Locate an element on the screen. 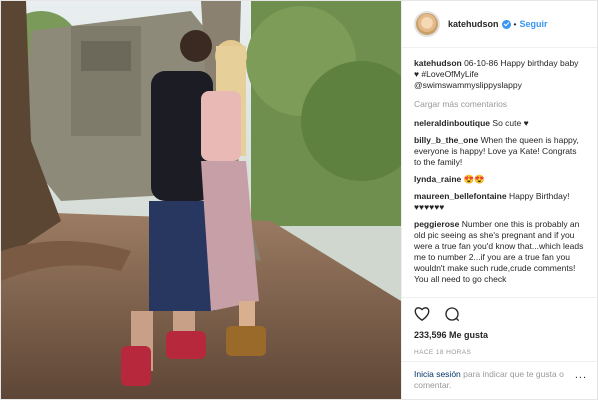 The height and width of the screenshot is (400, 598). comment-username: billy_b_the_one is located at coordinates (446, 140).